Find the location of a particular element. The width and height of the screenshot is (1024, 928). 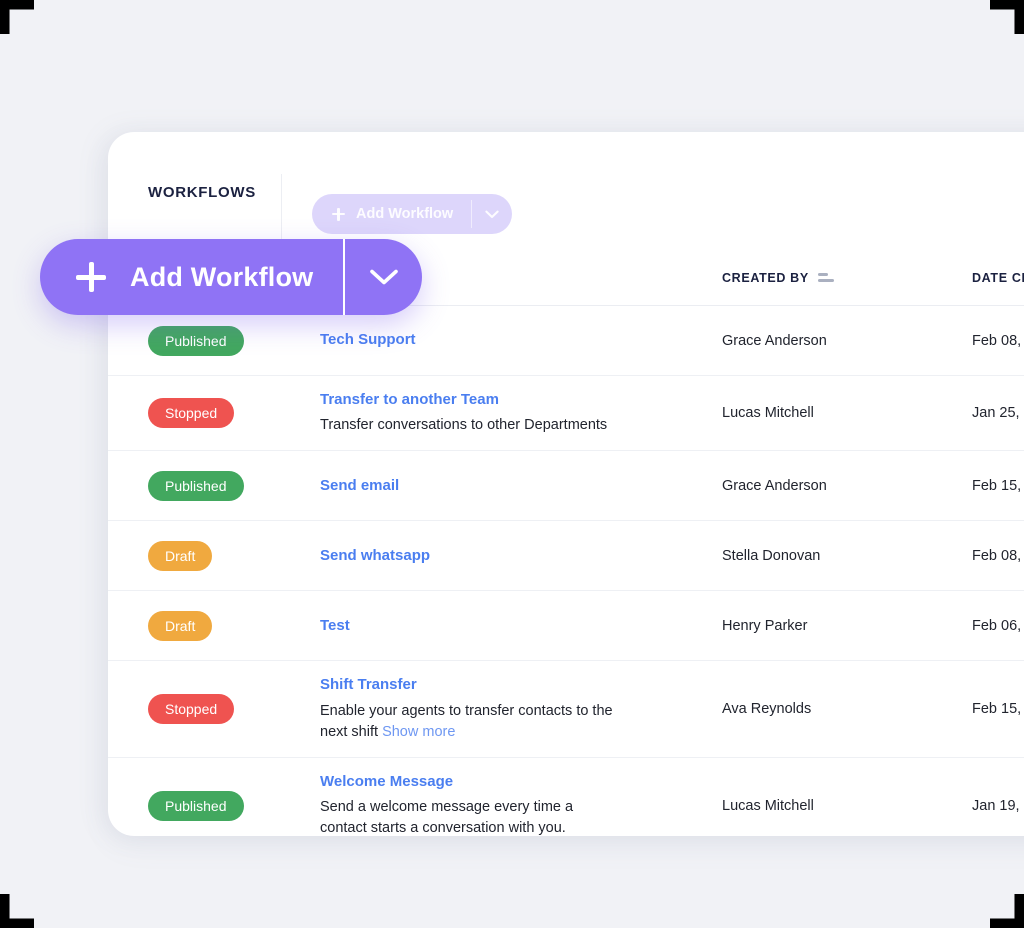

sort-descending-icon is located at coordinates (825, 277).